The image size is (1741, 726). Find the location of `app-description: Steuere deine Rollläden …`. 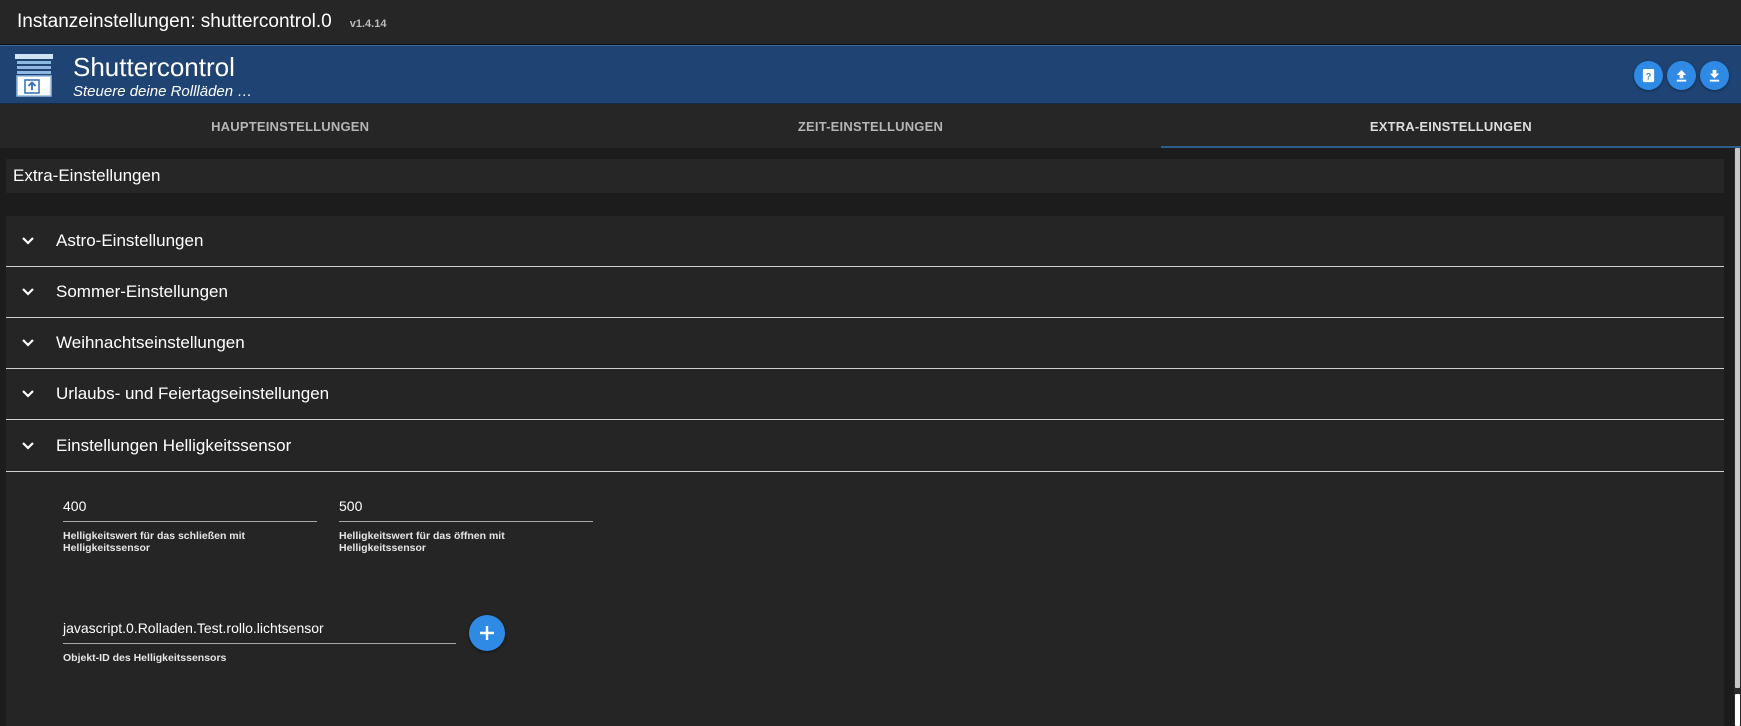

app-description: Steuere deine Rollläden … is located at coordinates (163, 91).